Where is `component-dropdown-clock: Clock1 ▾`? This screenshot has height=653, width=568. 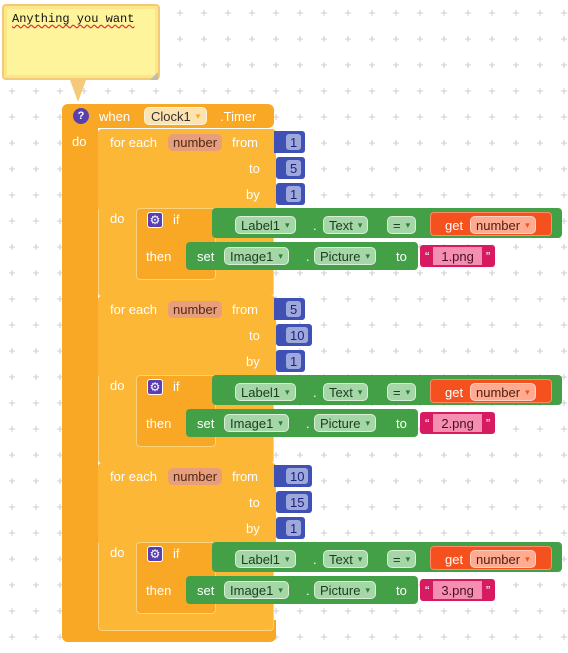
component-dropdown-clock: Clock1 ▾ is located at coordinates (176, 116).